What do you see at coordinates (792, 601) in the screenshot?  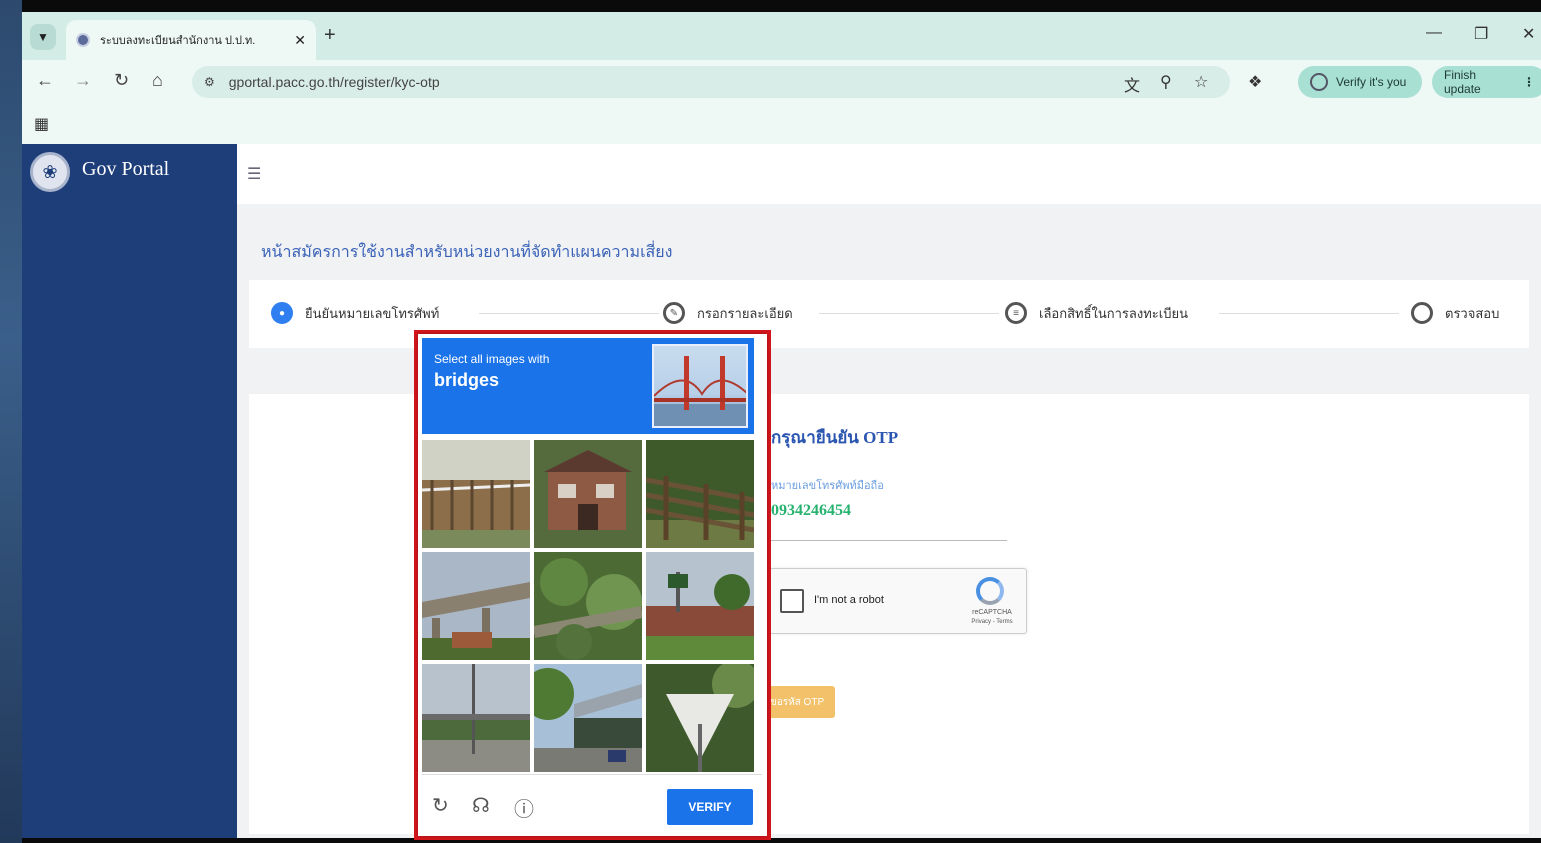 I see `recaptcha-checkbox` at bounding box center [792, 601].